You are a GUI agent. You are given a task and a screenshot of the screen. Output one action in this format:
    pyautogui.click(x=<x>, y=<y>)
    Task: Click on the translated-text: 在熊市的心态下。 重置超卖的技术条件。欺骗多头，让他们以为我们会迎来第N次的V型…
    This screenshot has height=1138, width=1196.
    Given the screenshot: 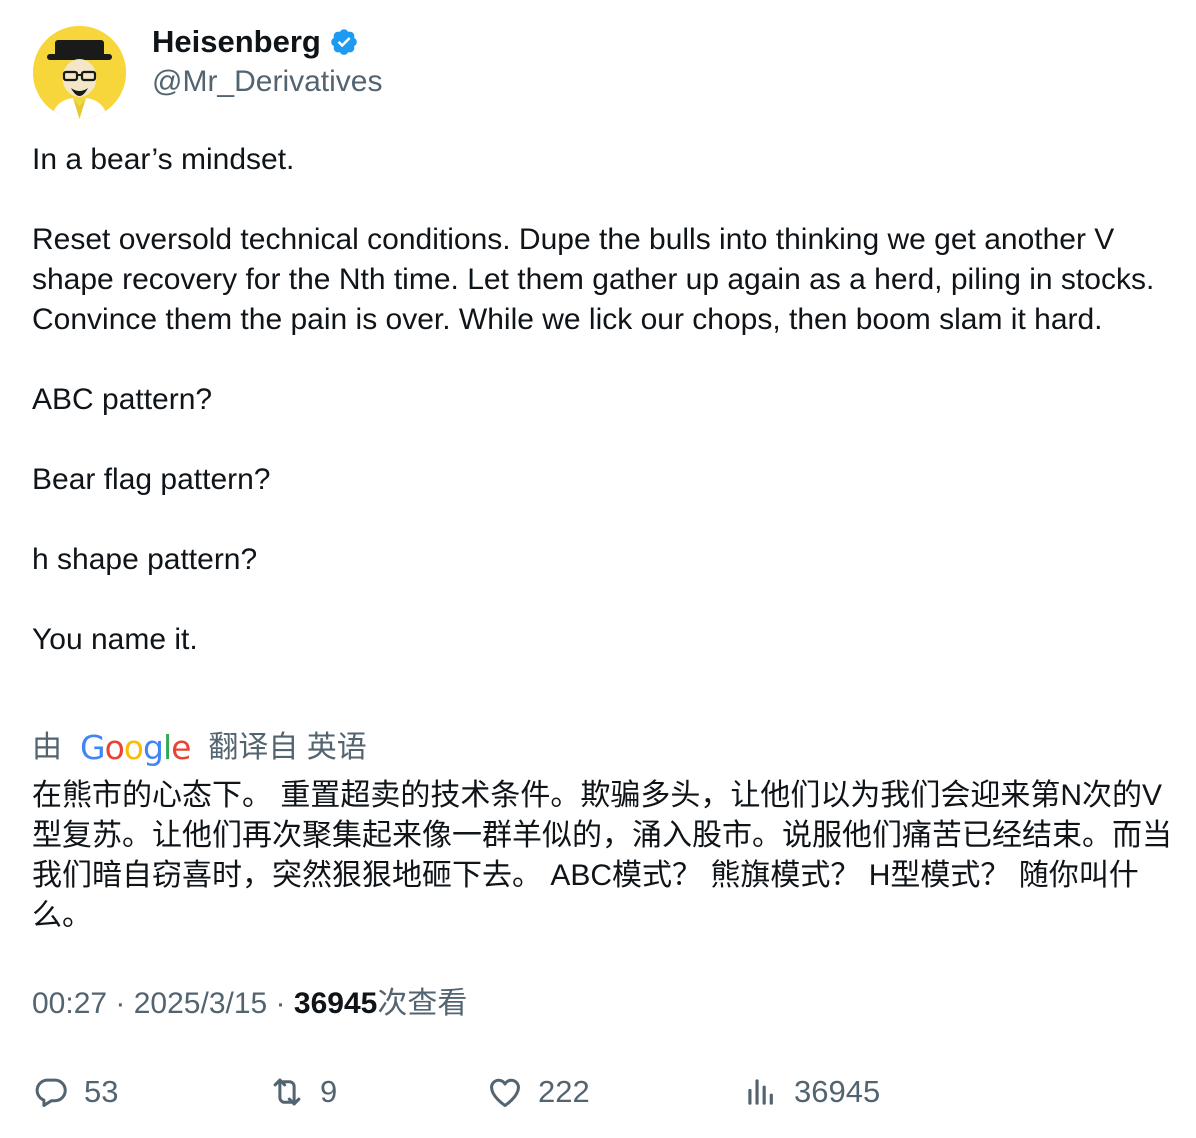 What is the action you would take?
    pyautogui.click(x=602, y=855)
    